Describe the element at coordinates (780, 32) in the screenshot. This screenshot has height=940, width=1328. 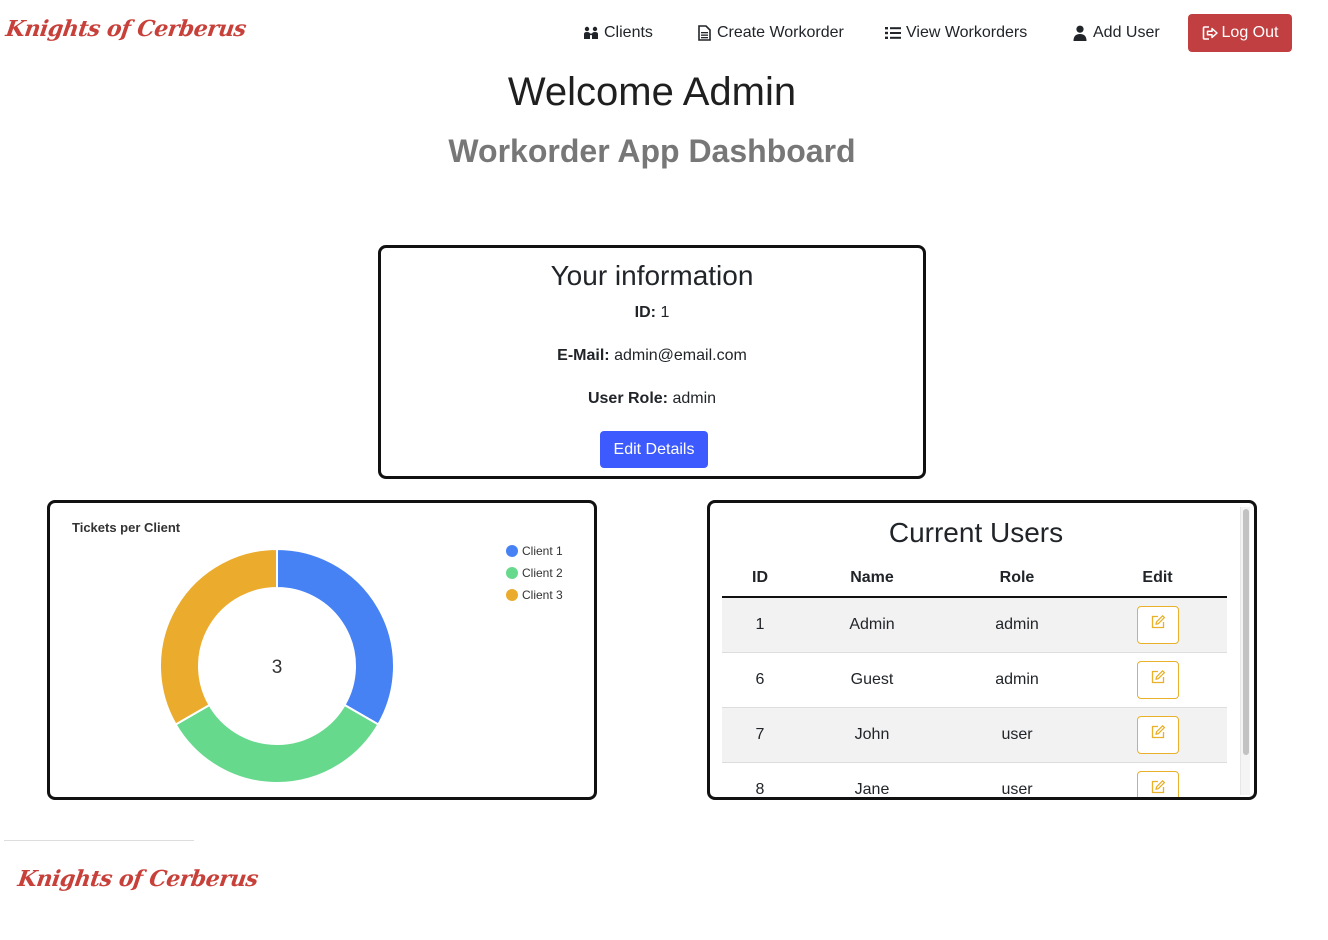
I see `nav-create-workorder-label: Create Workorder` at that location.